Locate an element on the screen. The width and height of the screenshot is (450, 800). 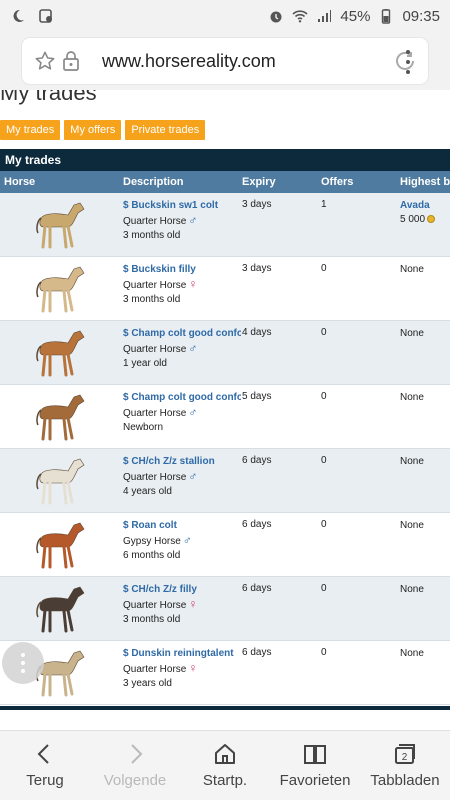
horse-age: 1 year old is located at coordinates (145, 363).